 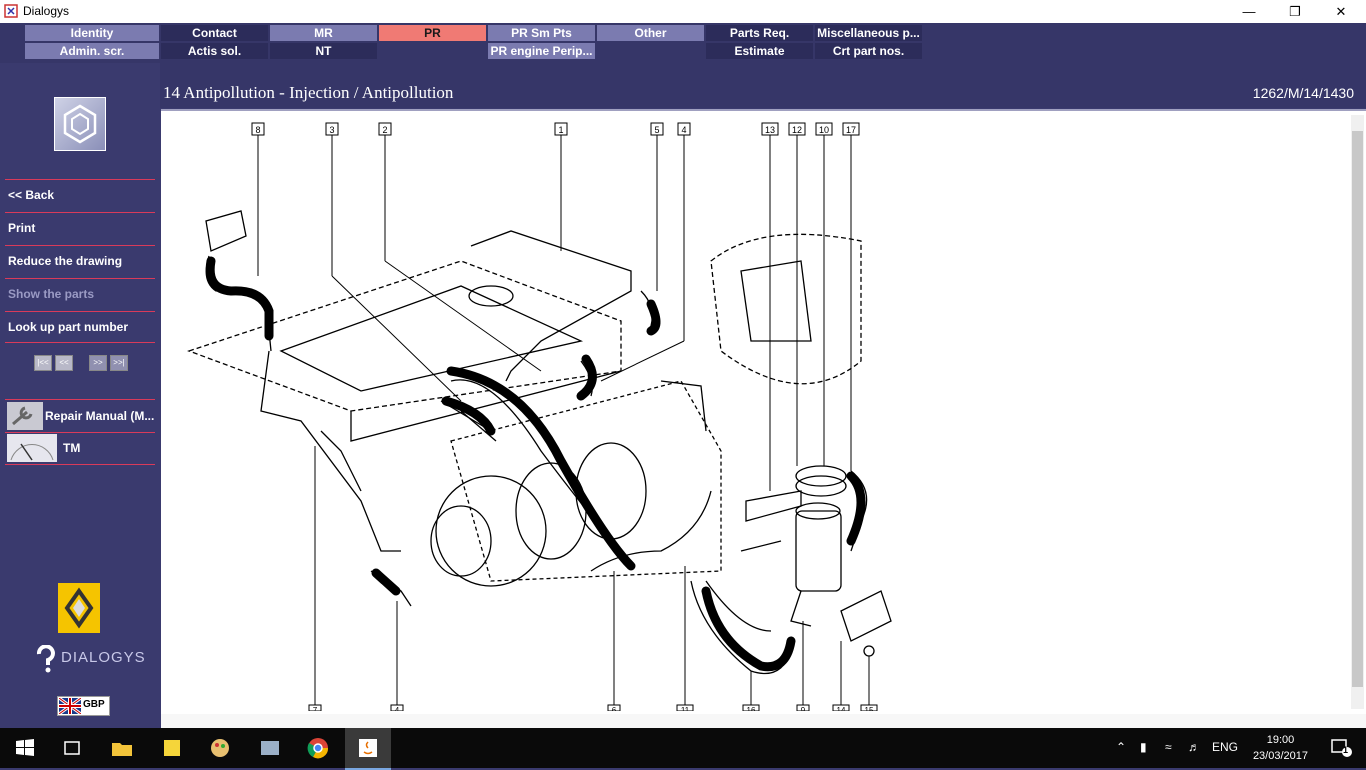 I want to click on pager: |<< << >> >>|, so click(x=82, y=361).